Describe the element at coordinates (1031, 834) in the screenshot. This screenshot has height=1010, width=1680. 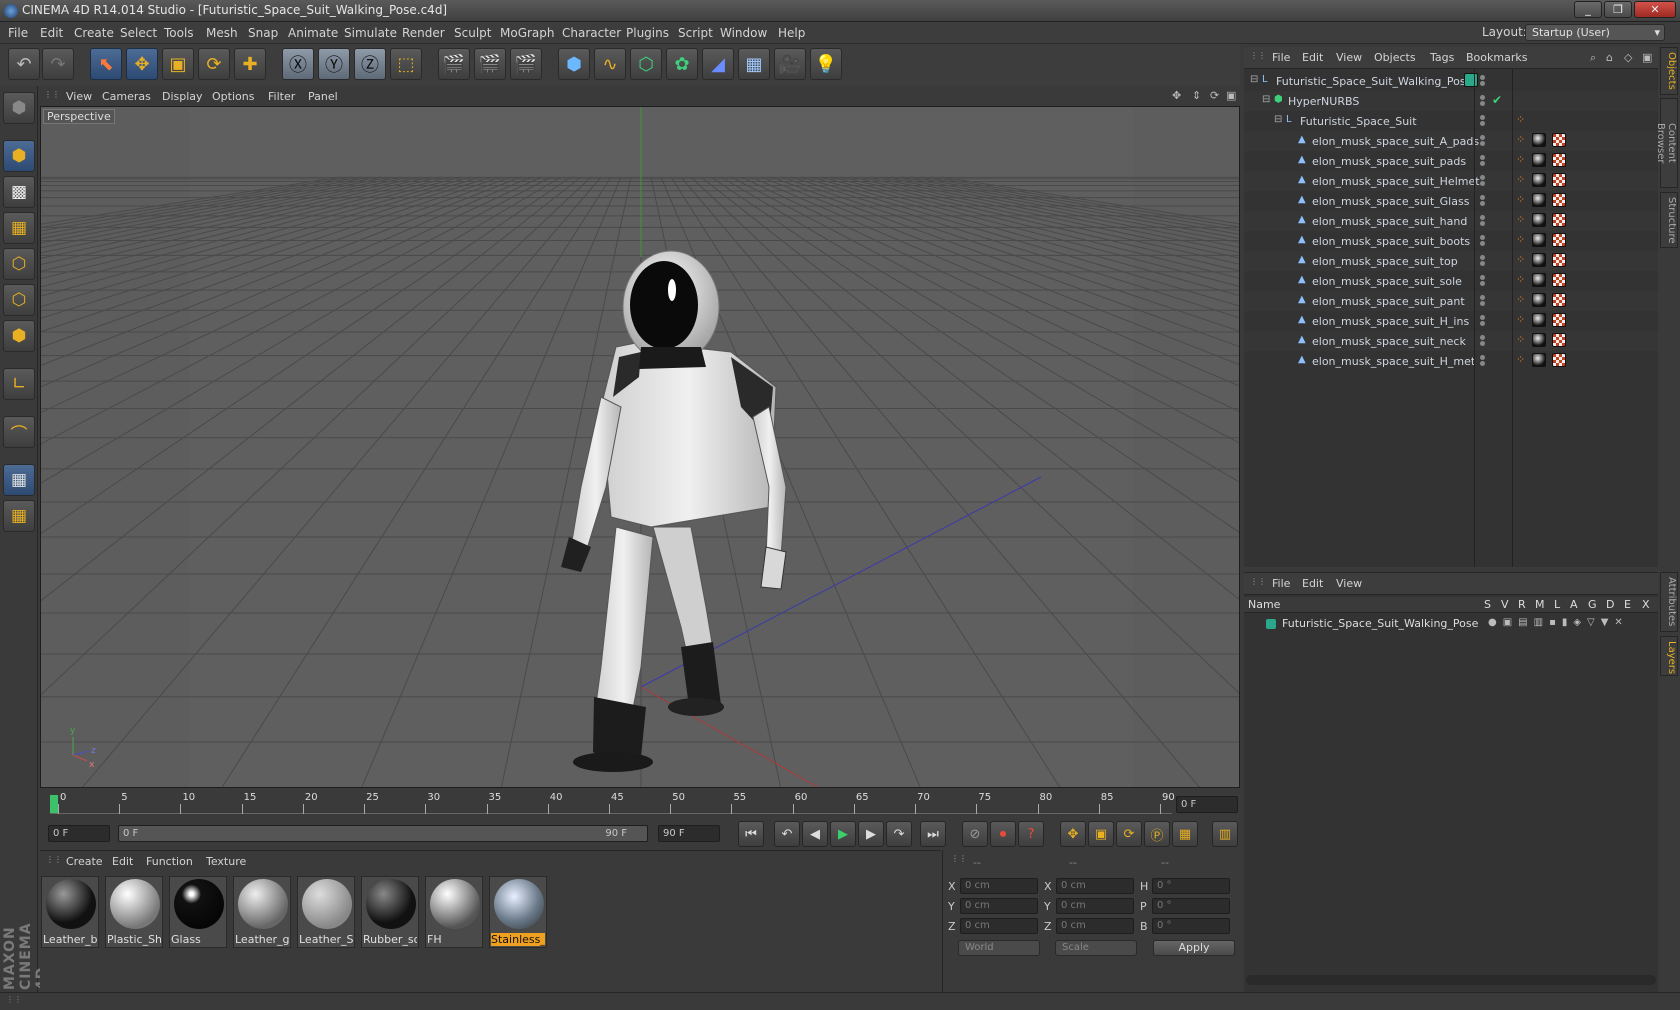
I see `keyframe-selection-button: ?` at that location.